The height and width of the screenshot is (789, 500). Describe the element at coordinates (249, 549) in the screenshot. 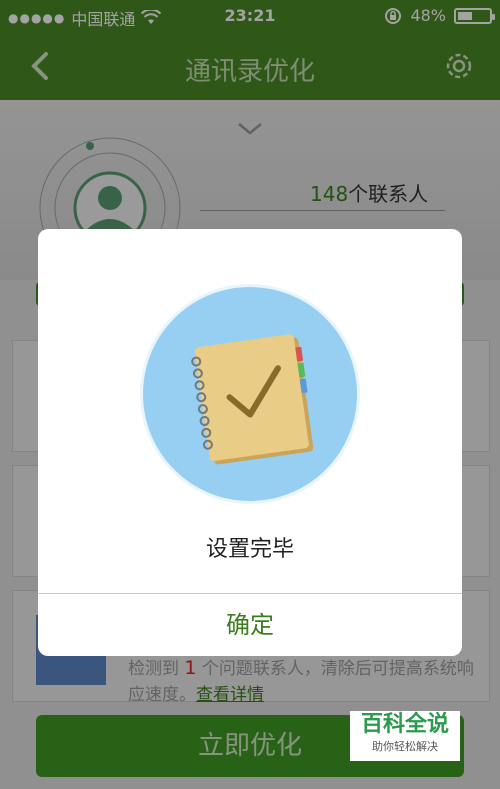

I see `dialog-message: 设置完毕` at that location.